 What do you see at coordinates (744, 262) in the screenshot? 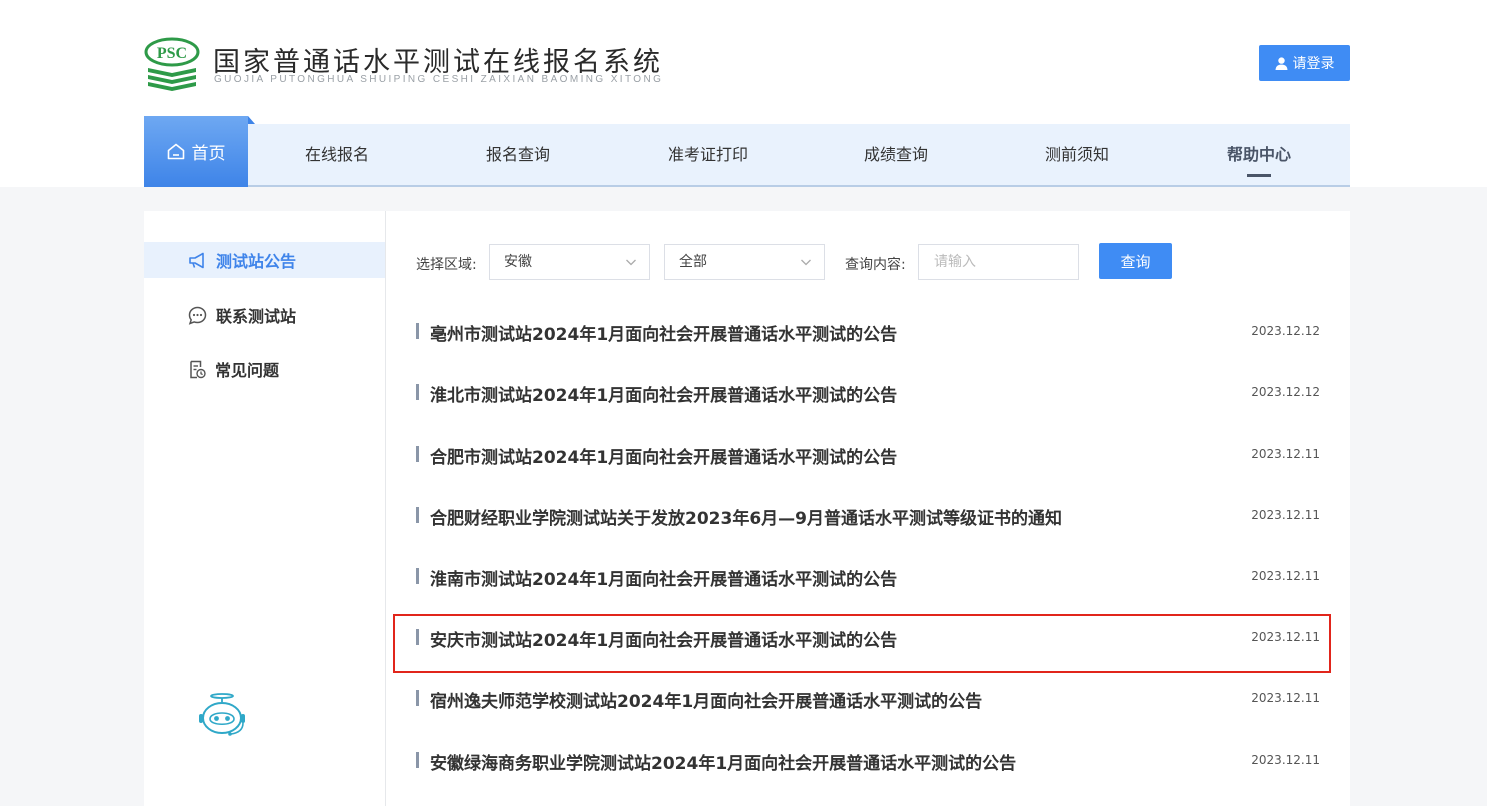
I see `city-select: 全部` at bounding box center [744, 262].